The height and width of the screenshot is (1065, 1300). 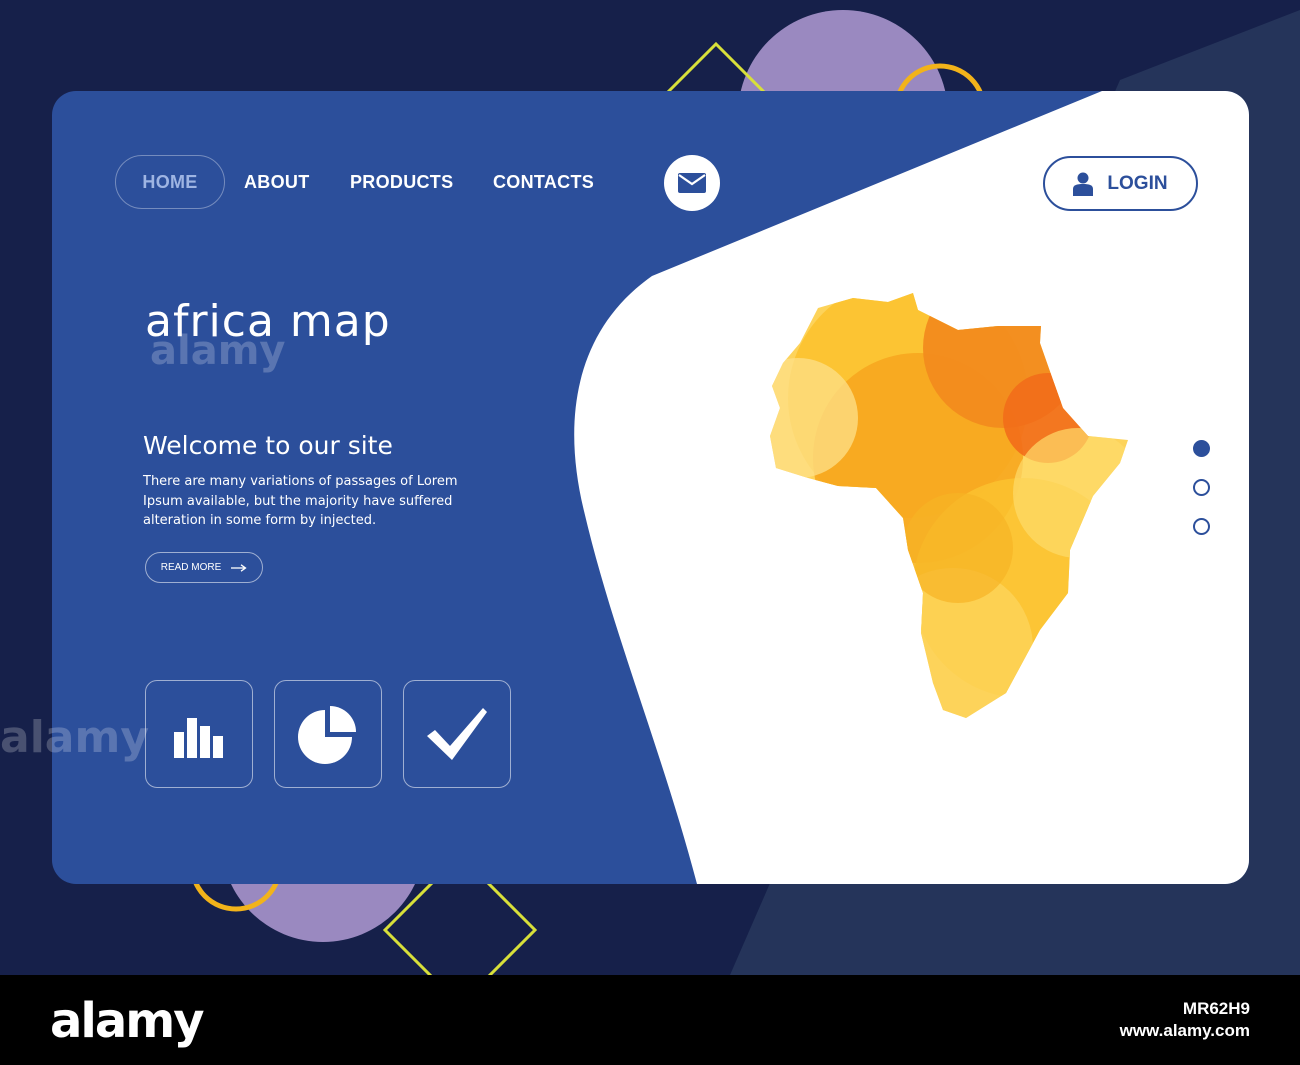 I want to click on welcome-heading: Welcome to our site, so click(x=268, y=445).